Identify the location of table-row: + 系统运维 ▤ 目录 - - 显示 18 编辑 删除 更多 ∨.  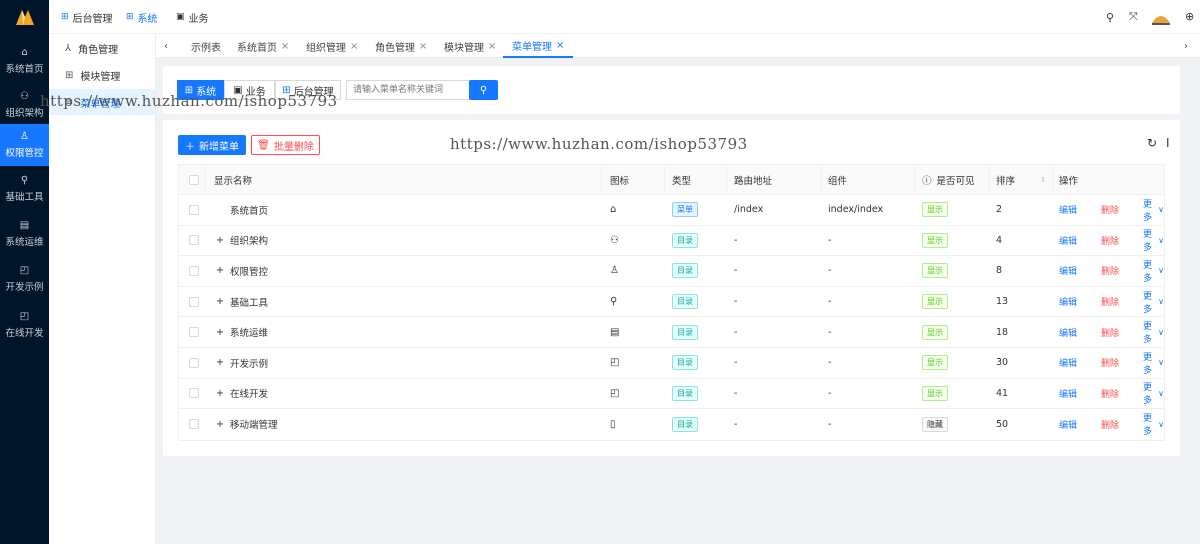
(671, 332).